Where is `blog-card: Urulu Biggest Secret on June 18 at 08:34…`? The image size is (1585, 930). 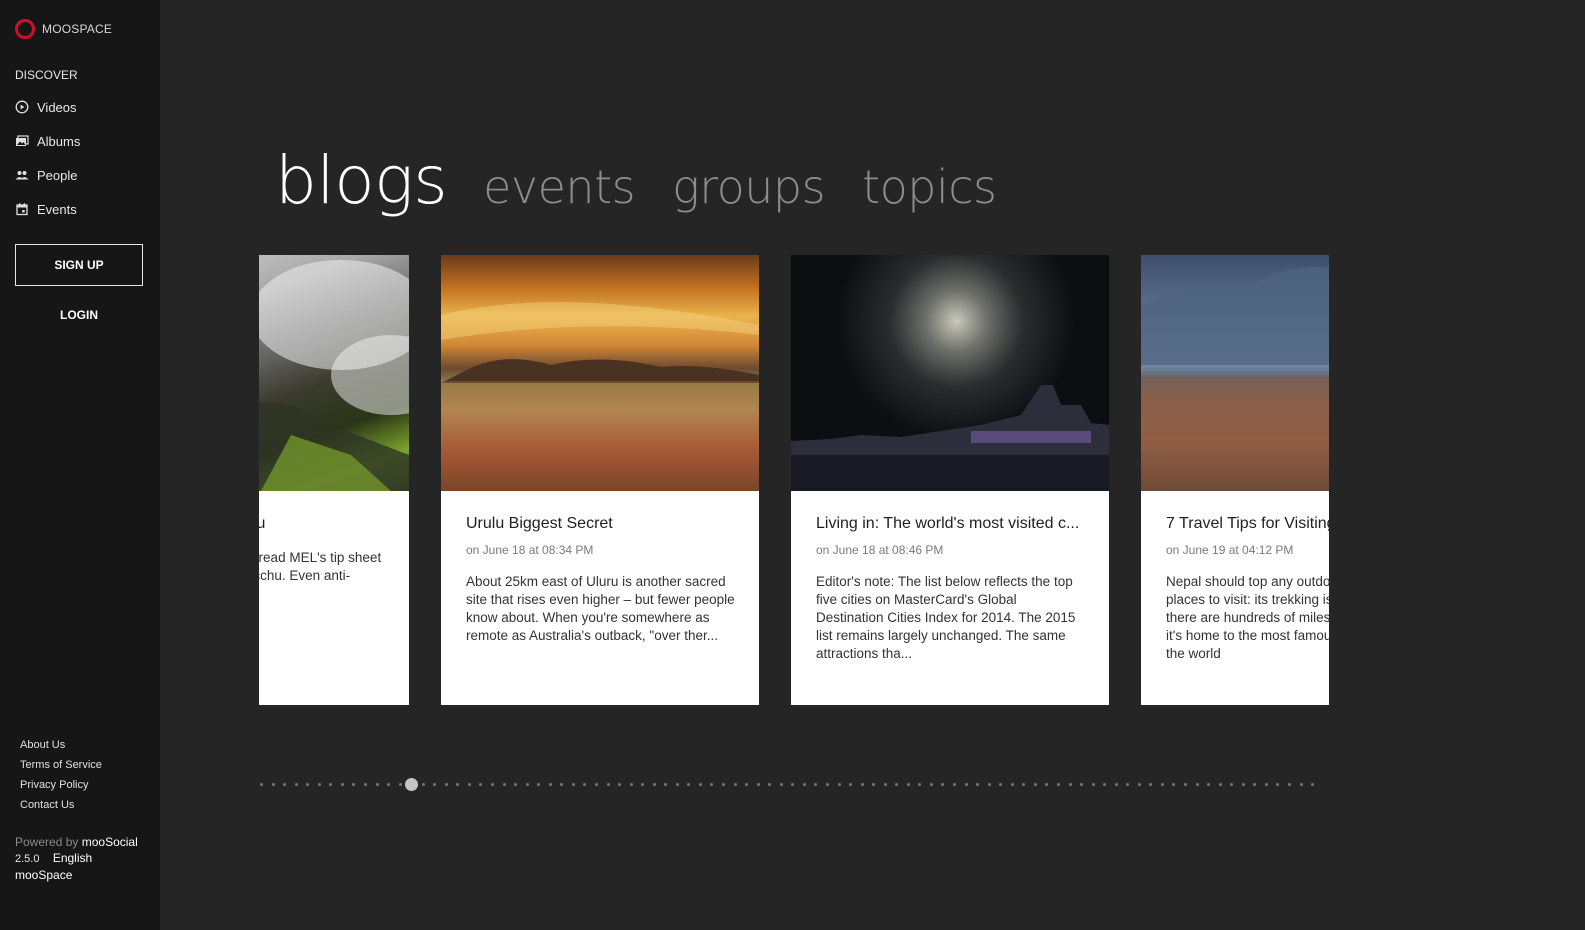
blog-card: Urulu Biggest Secret on June 18 at 08:34… is located at coordinates (600, 480).